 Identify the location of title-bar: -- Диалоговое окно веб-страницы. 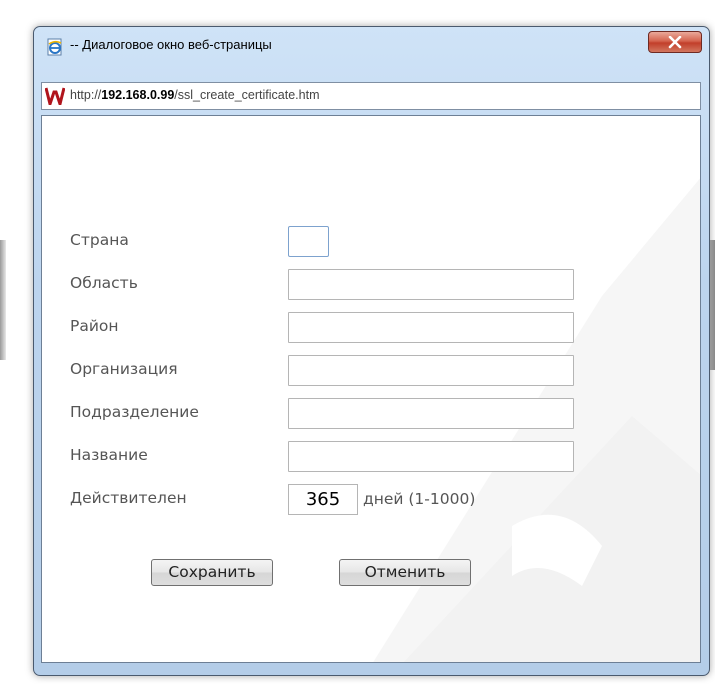
(371, 45).